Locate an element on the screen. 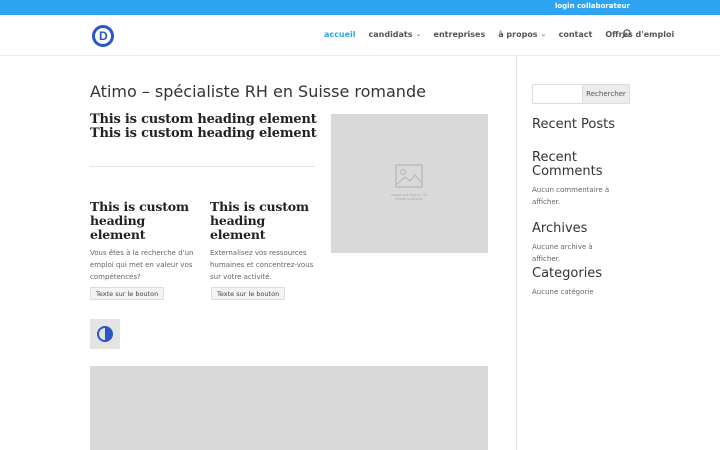 Image resolution: width=720 pixels, height=450 pixels. logo-letter: D is located at coordinates (103, 36).